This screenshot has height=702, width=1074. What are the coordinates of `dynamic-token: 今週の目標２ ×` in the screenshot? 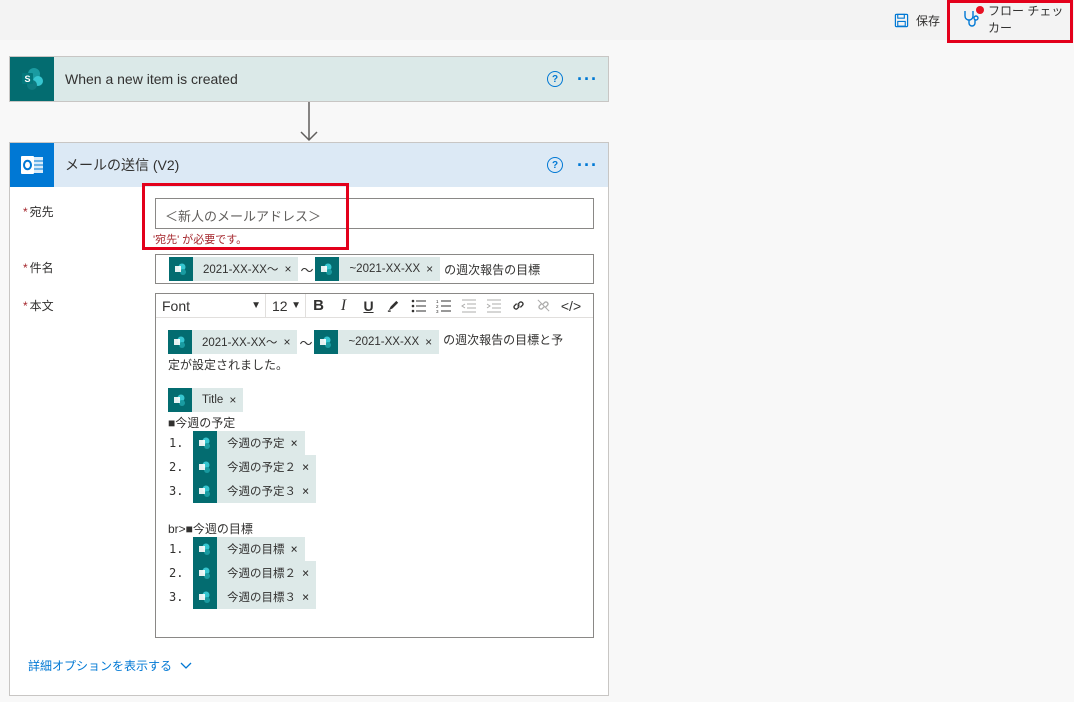 It's located at (255, 573).